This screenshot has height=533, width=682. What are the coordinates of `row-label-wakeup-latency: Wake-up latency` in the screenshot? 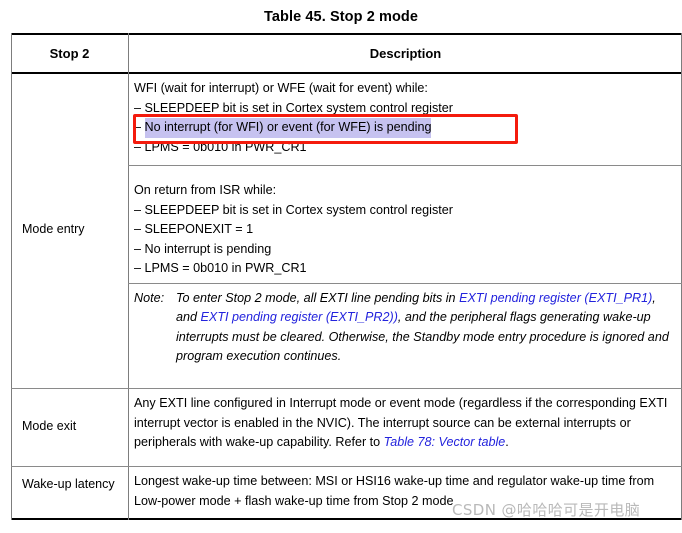 It's located at (68, 484).